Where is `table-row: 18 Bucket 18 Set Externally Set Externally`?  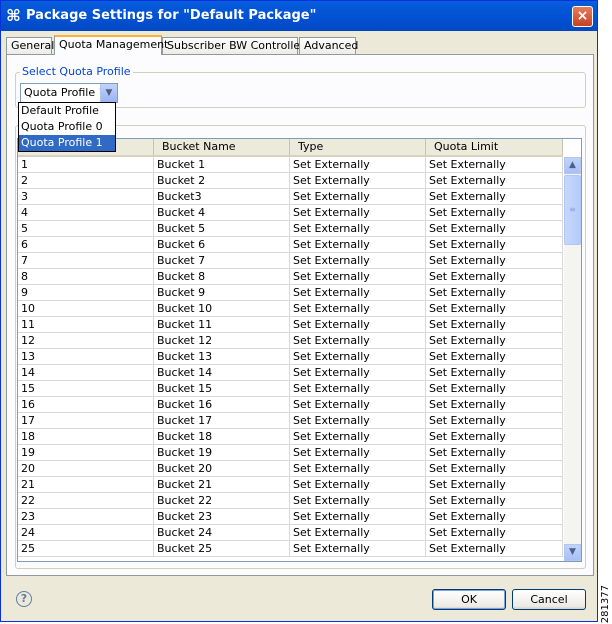 table-row: 18 Bucket 18 Set Externally Set Externally is located at coordinates (290, 437).